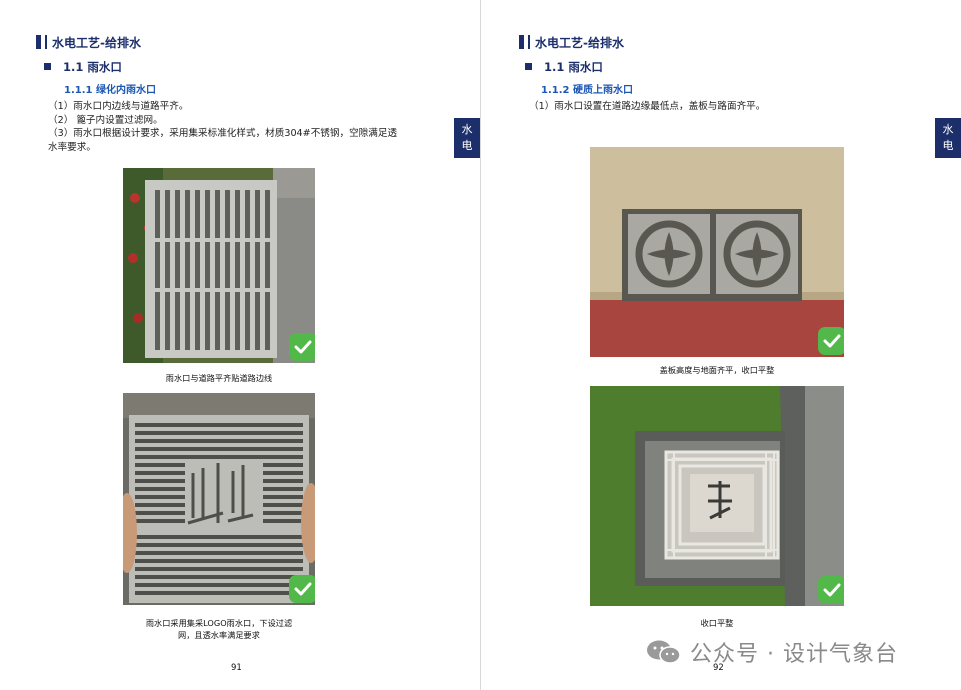 This screenshot has height=690, width=961. Describe the element at coordinates (219, 629) in the screenshot. I see `photo2-caption: 雨水口采用集采LOGO雨水口，下设过滤 网，且透水率满足要求` at that location.